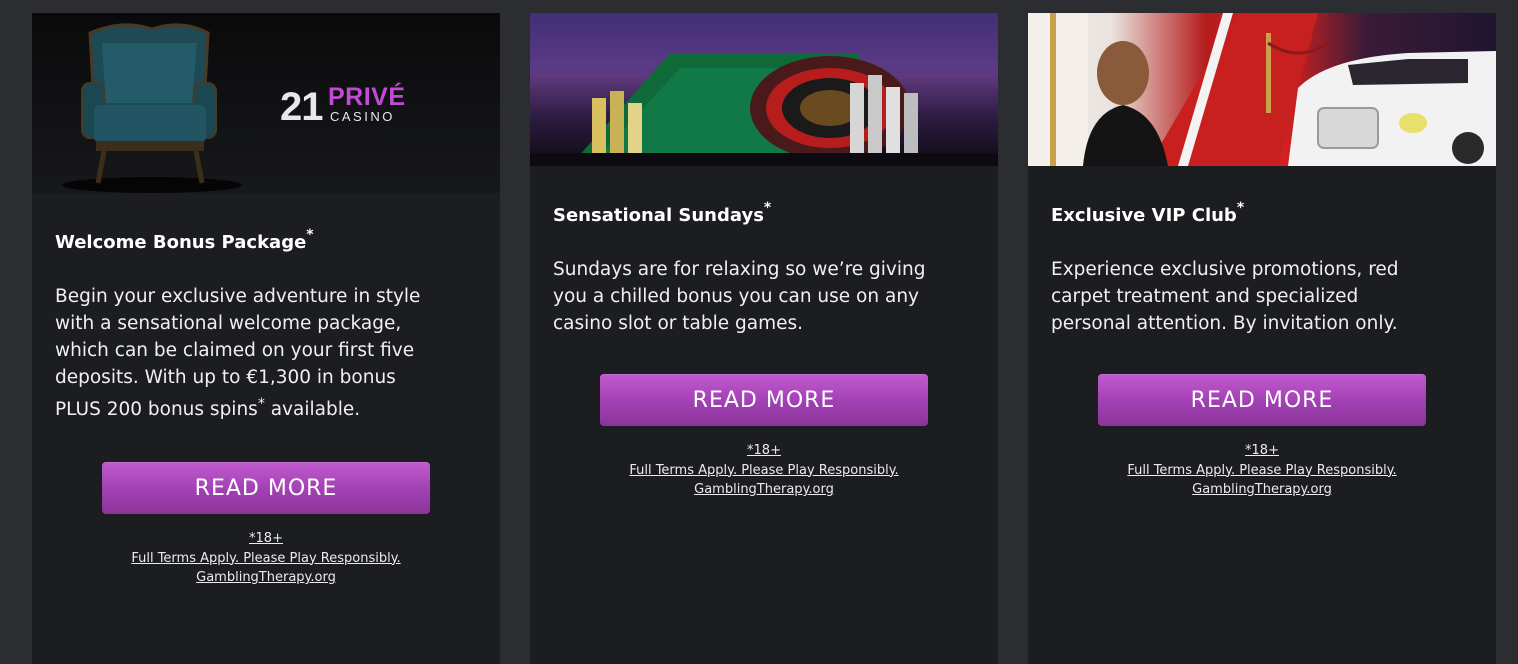 This screenshot has width=1518, height=664. I want to click on description-line: casino slot or table games., so click(678, 323).